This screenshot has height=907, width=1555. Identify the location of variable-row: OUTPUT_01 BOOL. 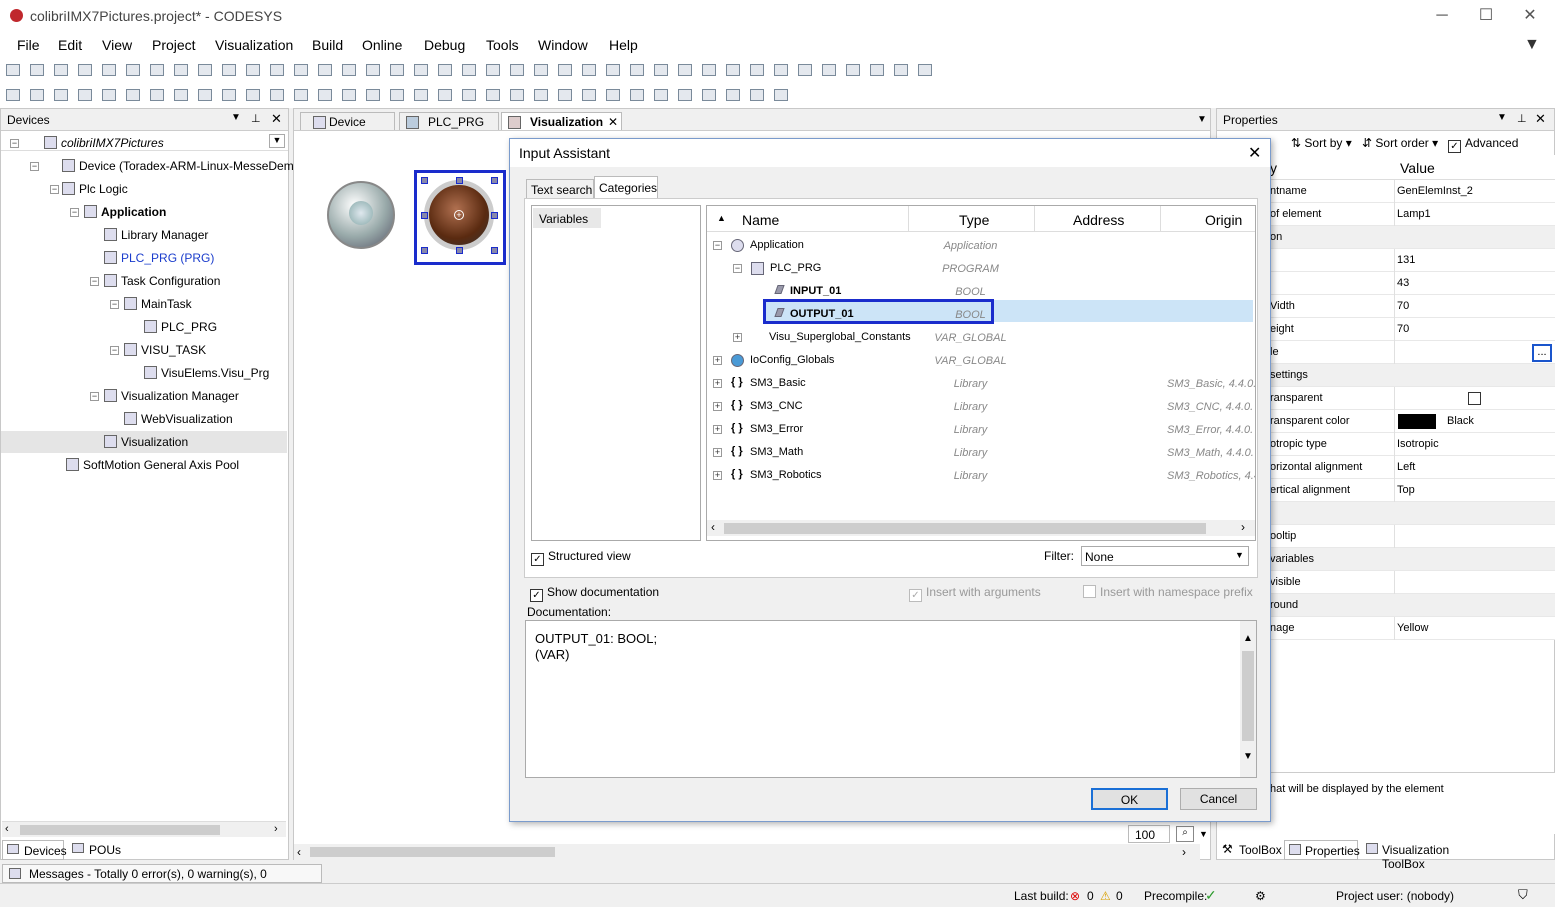
(981, 315).